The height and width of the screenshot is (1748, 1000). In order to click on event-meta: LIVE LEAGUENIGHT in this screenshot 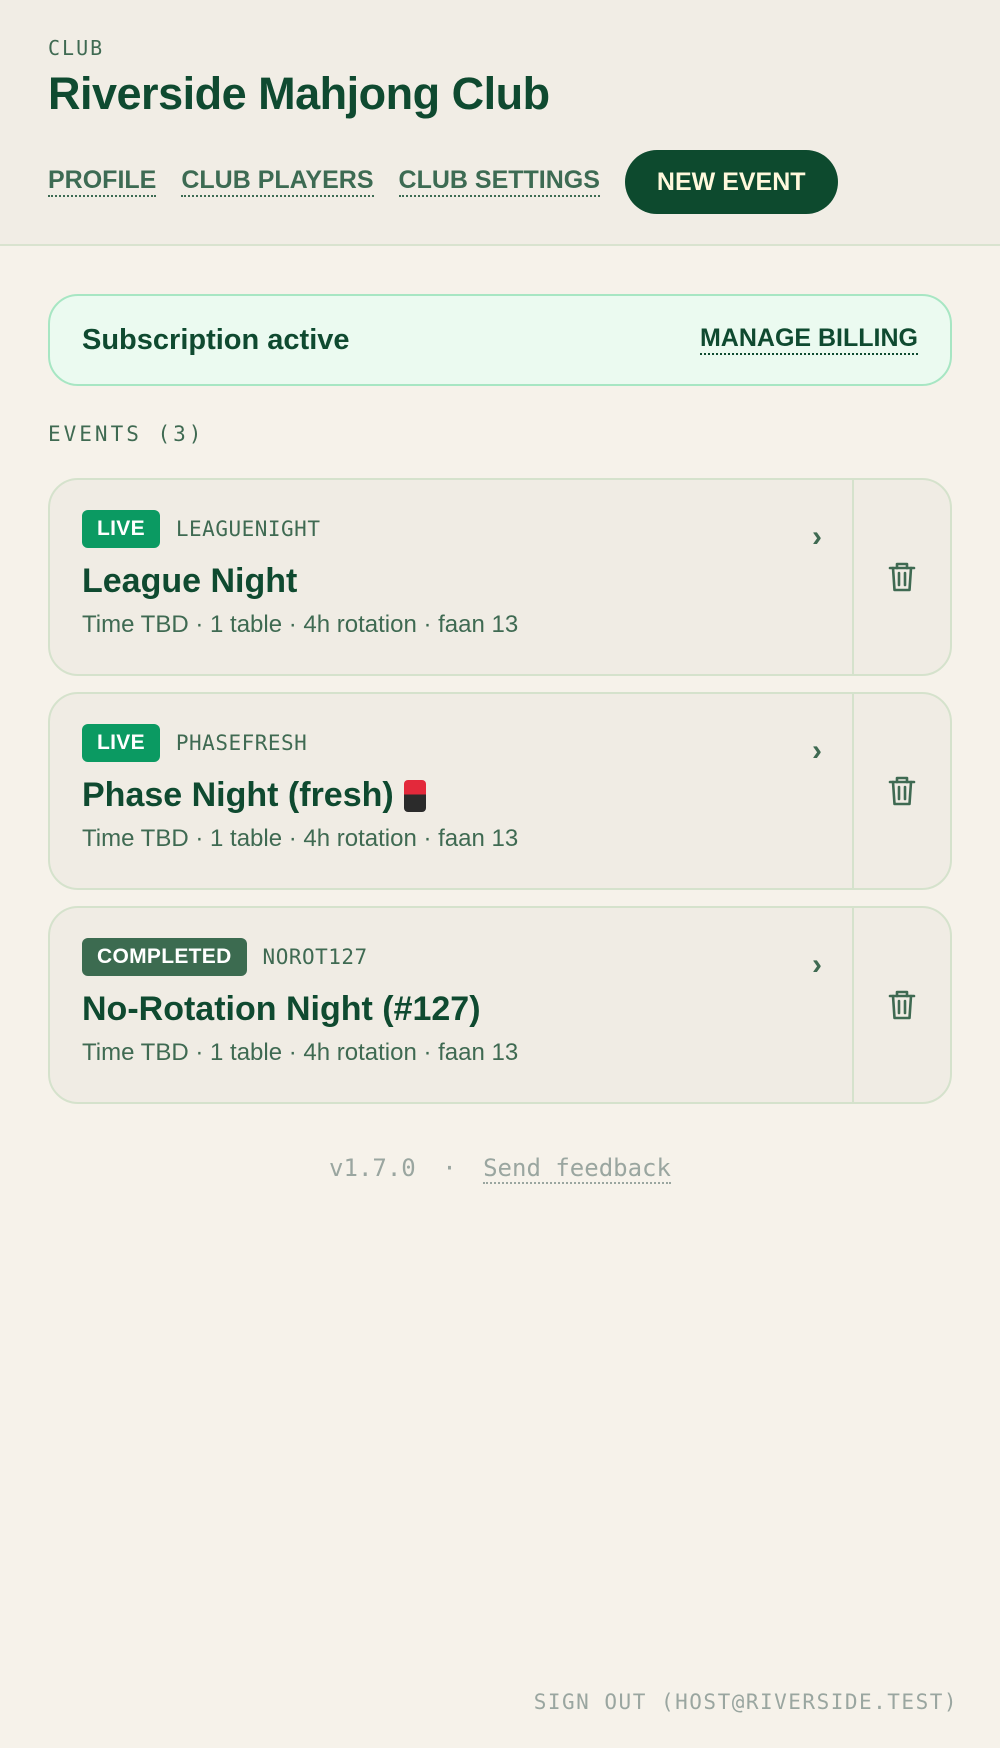, I will do `click(451, 529)`.